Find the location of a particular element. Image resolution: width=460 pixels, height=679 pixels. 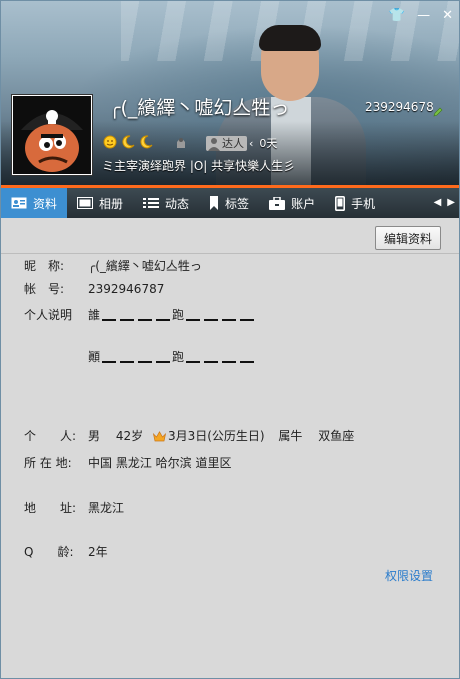

description-line-1: 誰跑 is located at coordinates (172, 314).